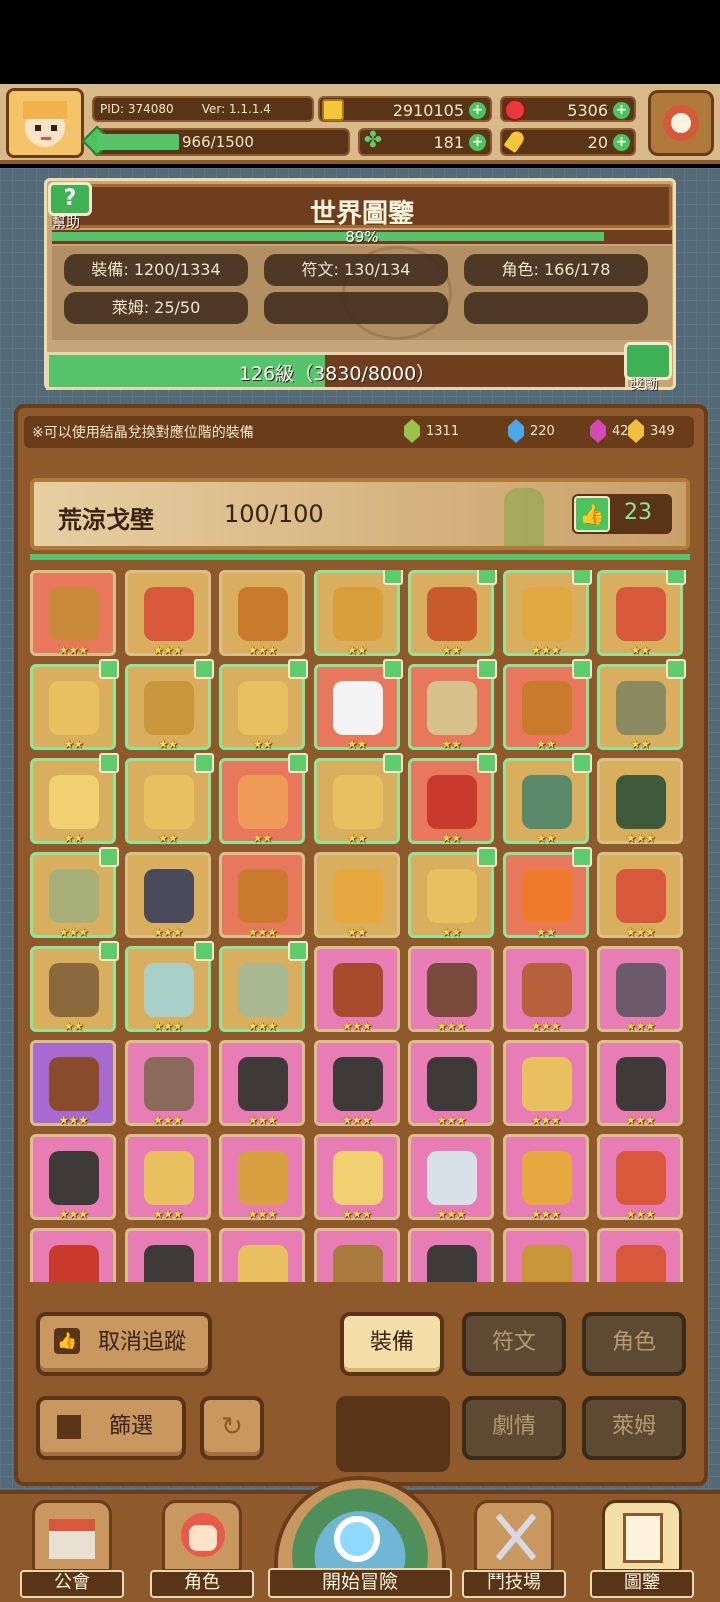 Image resolution: width=720 pixels, height=1602 pixels. What do you see at coordinates (642, 1546) in the screenshot?
I see `nav-codex: 圖鑒` at bounding box center [642, 1546].